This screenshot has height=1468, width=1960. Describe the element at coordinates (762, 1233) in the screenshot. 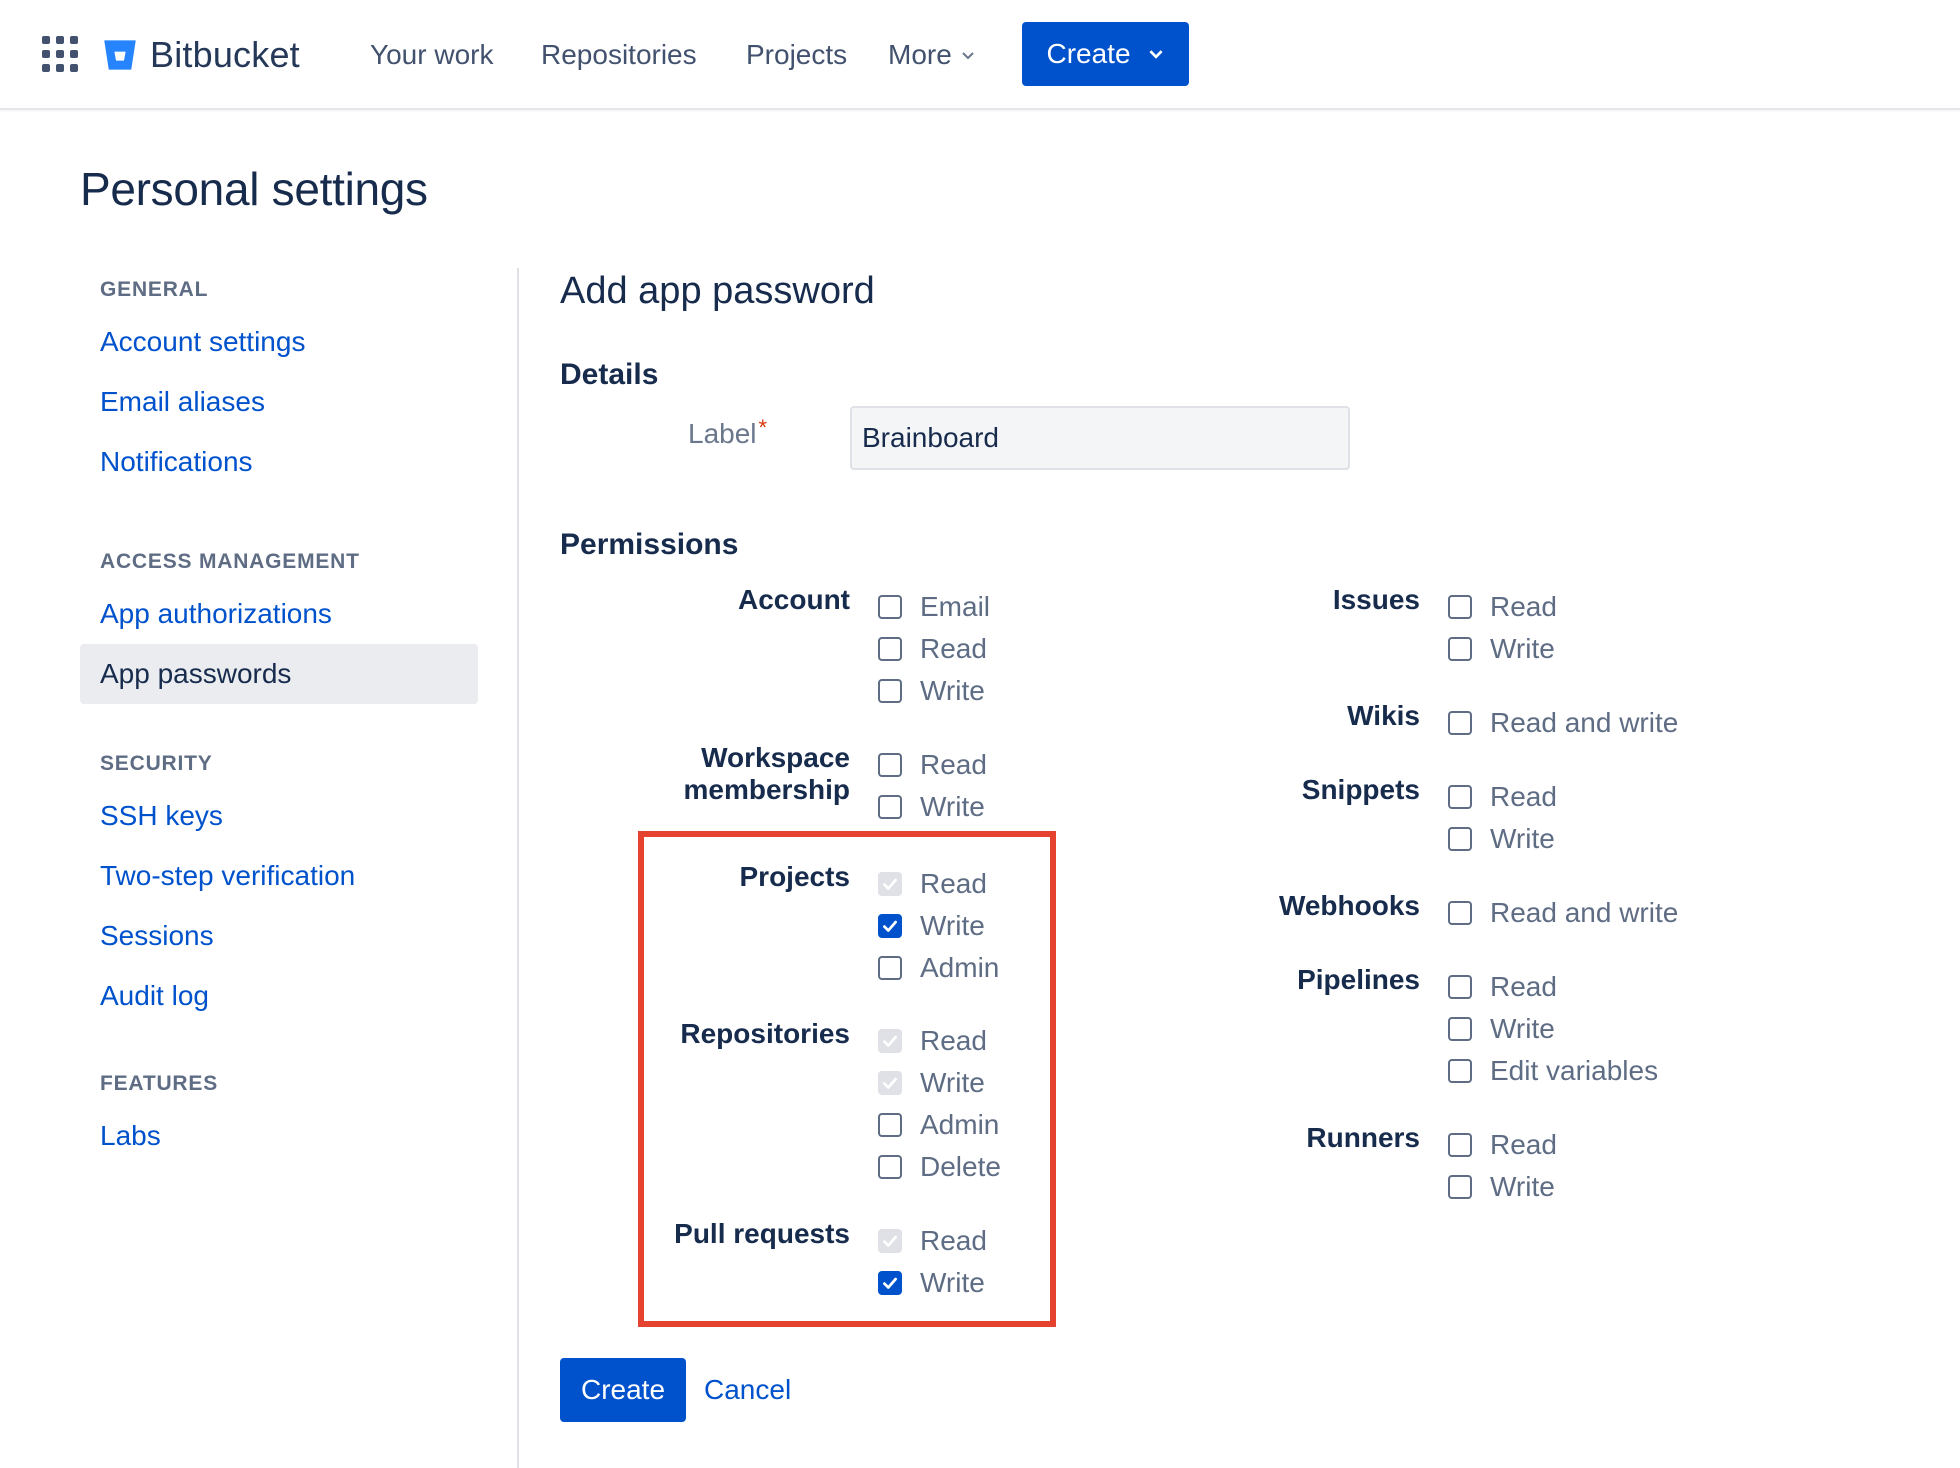

I see `permission-group-pull-requests-label: Pull requests` at that location.